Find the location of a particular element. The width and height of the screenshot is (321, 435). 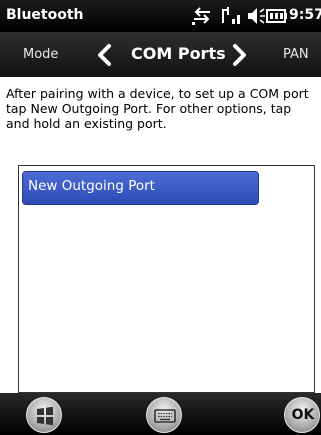

ok-button-label: OK is located at coordinates (303, 415).